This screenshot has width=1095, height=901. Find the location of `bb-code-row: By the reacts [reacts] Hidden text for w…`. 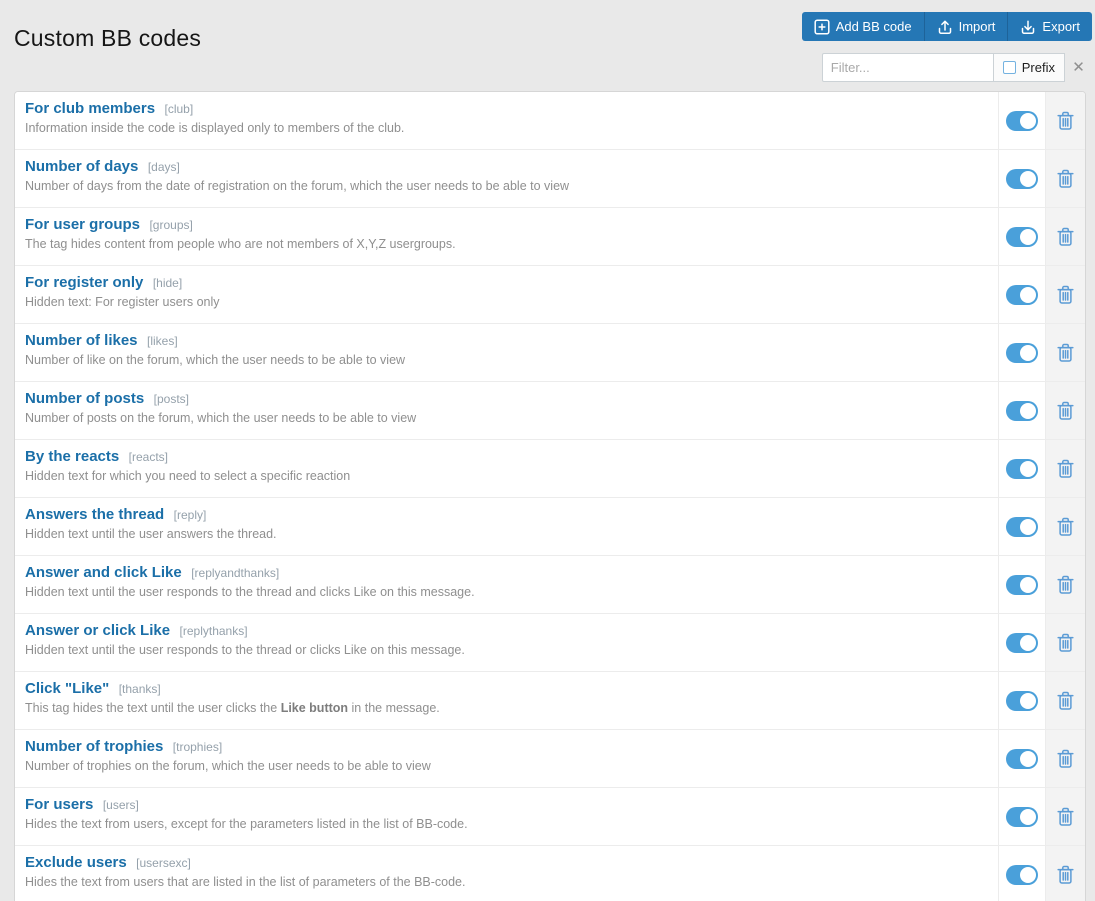

bb-code-row: By the reacts [reacts] Hidden text for w… is located at coordinates (550, 469).